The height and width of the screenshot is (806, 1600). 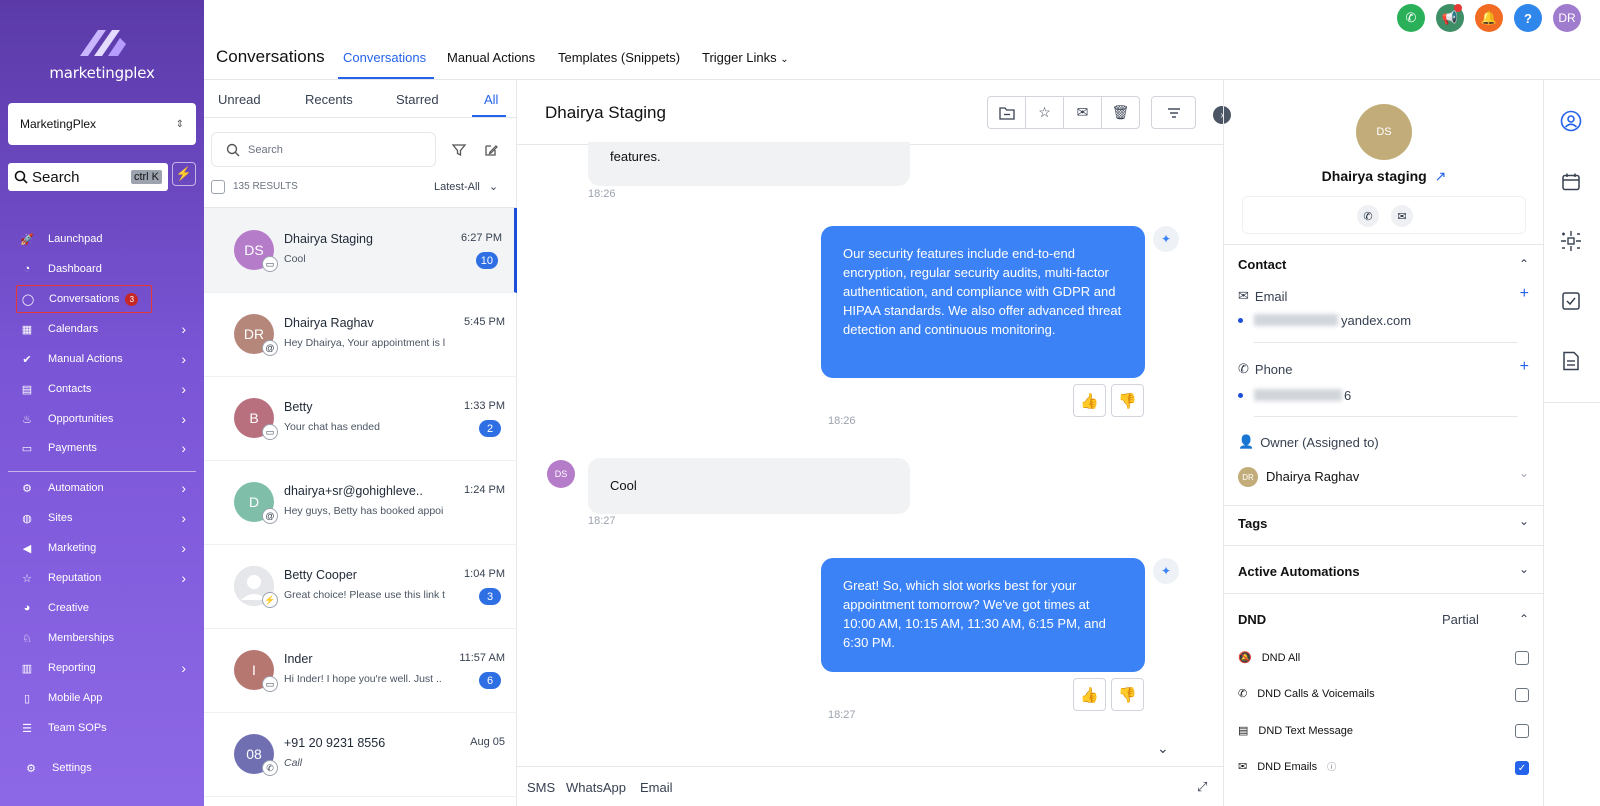 What do you see at coordinates (1163, 748) in the screenshot?
I see `scroll-down-icon: ⌄` at bounding box center [1163, 748].